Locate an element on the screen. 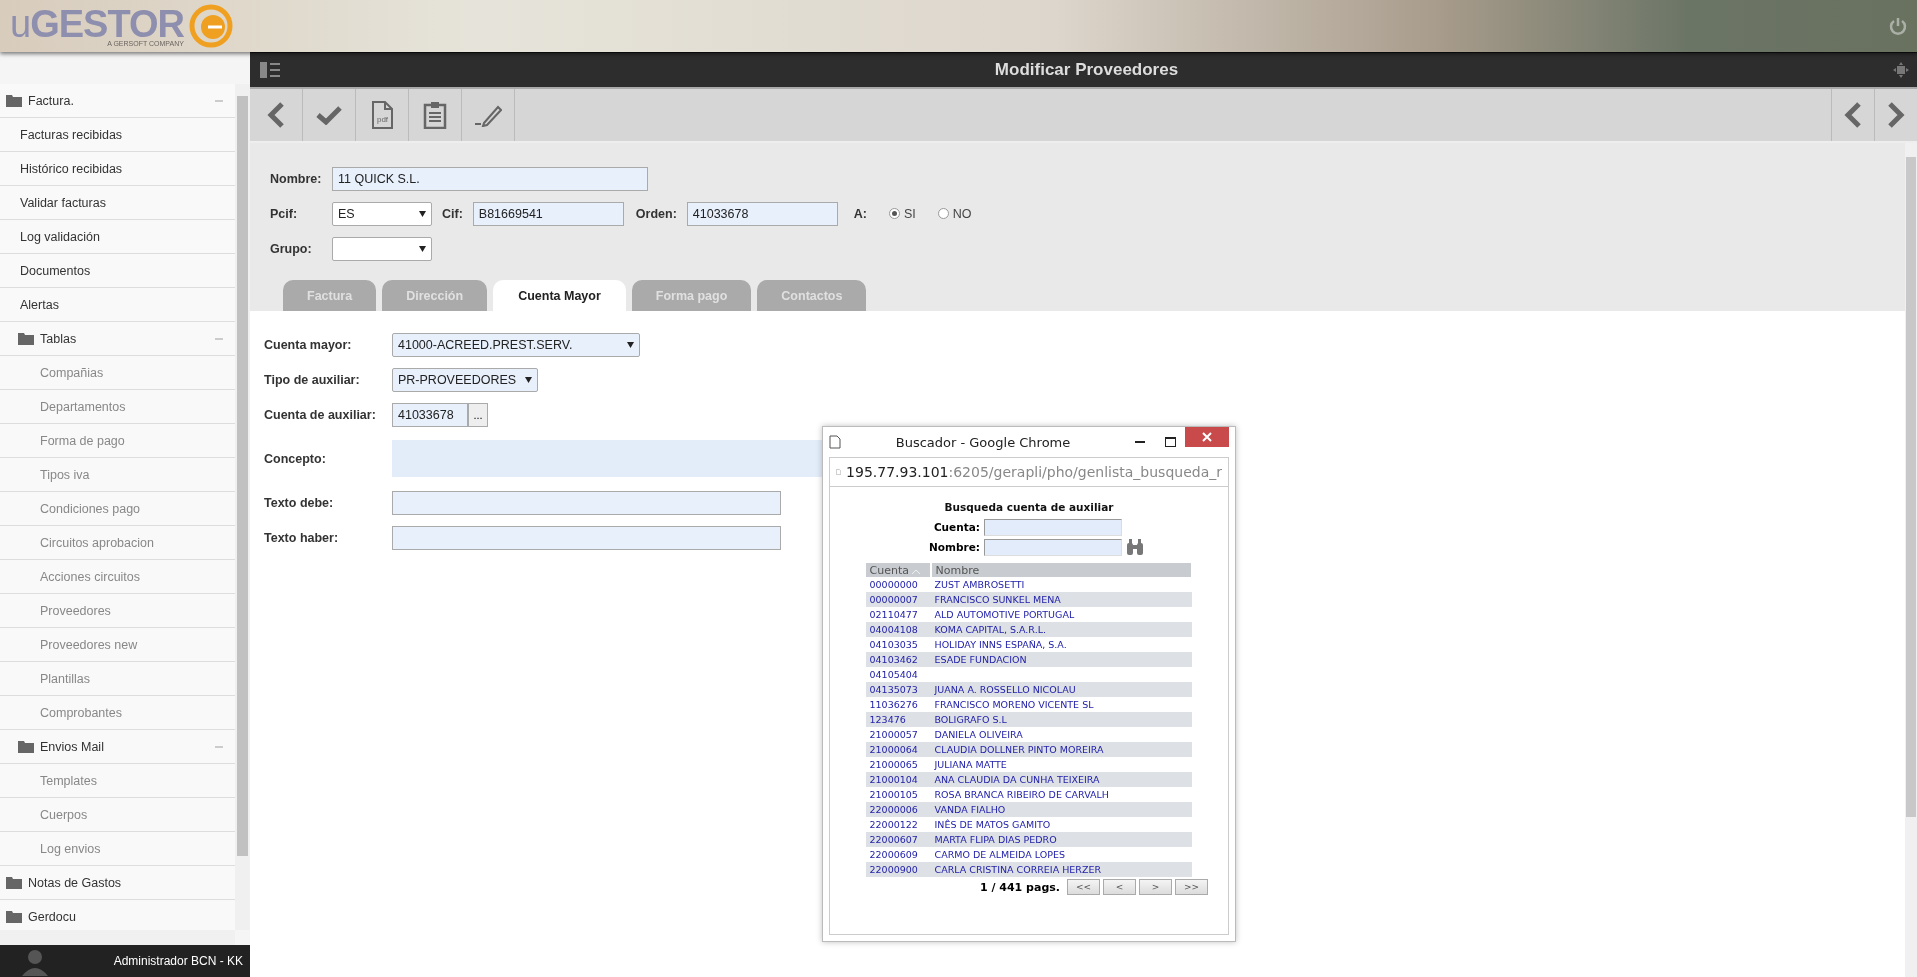 The width and height of the screenshot is (1917, 977). menu-item: Compañias is located at coordinates (117, 373).